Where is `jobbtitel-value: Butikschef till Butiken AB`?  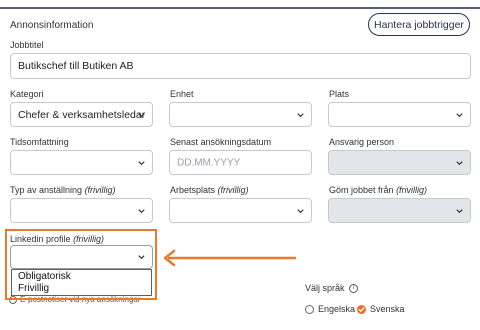
jobbtitel-value: Butikschef till Butiken AB is located at coordinates (76, 66).